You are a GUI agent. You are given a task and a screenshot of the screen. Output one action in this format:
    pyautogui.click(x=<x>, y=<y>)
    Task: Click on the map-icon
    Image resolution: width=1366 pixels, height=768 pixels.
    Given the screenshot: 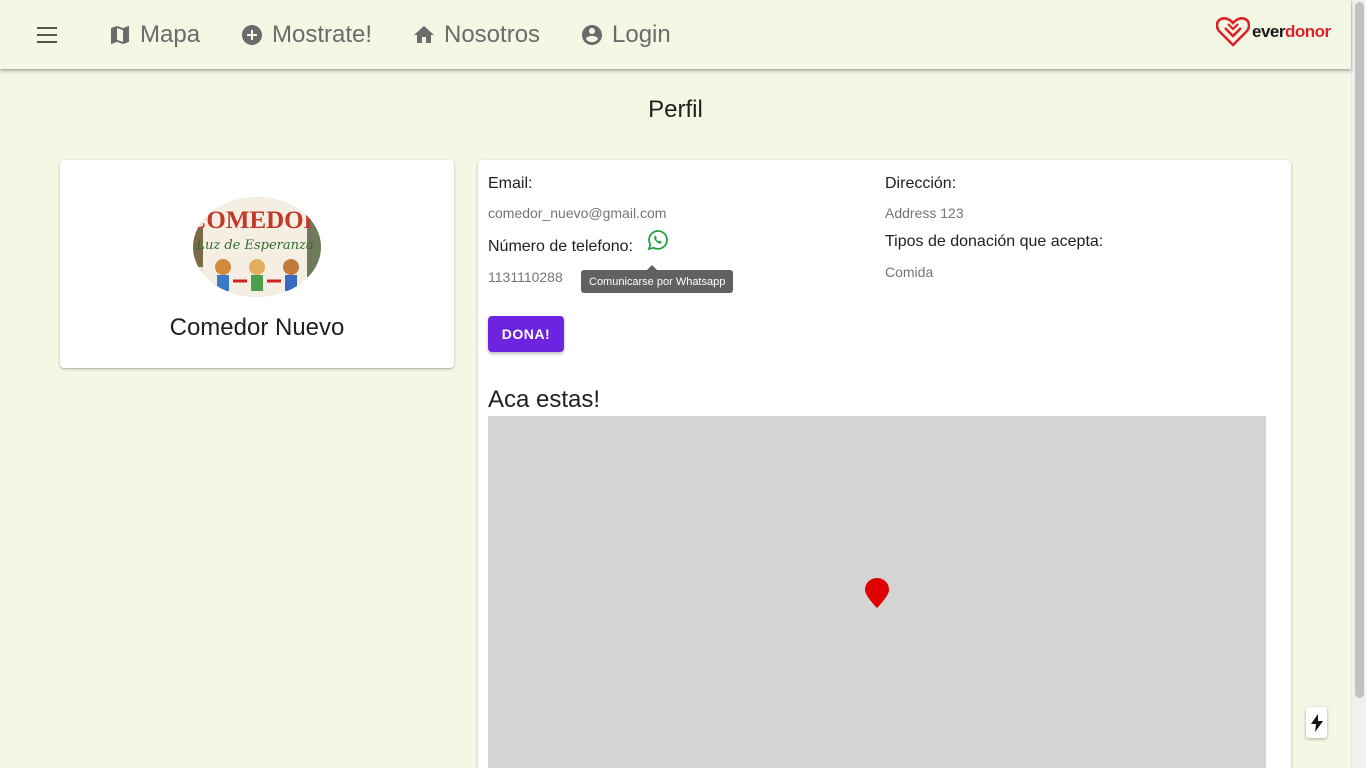 What is the action you would take?
    pyautogui.click(x=120, y=35)
    